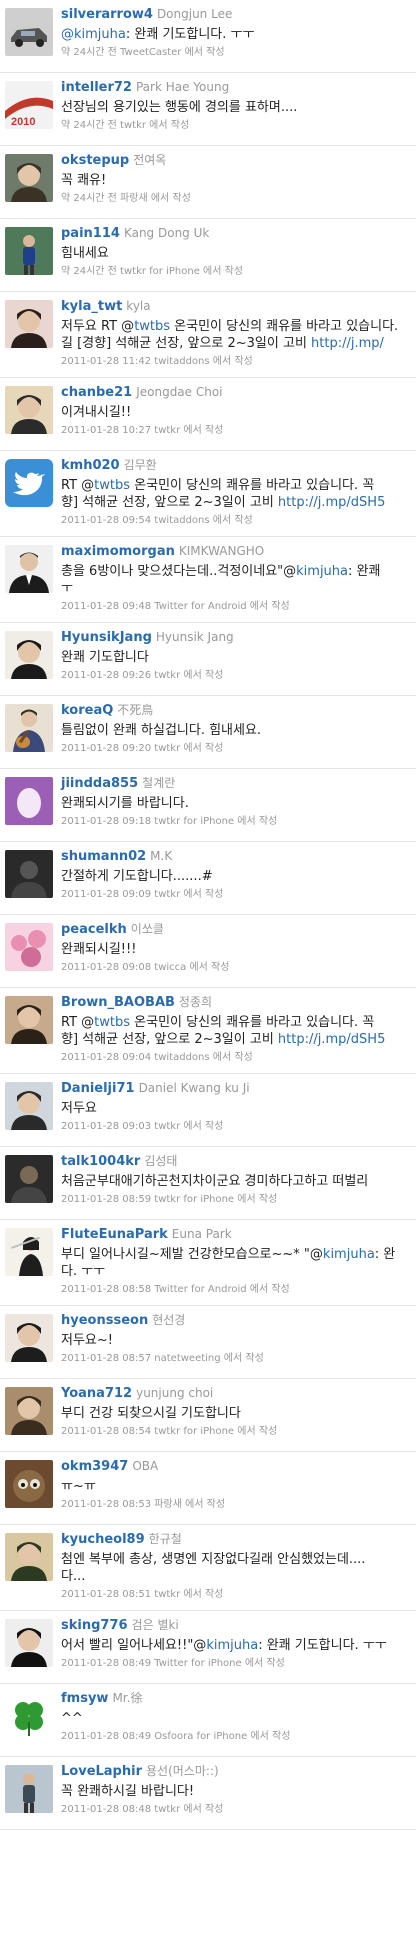 The width and height of the screenshot is (416, 1942). I want to click on tweet-content: okm3947 OBA ㅠ~ㅠ 2011-01-28 08:53 파랑새 에서 작성, so click(238, 1484).